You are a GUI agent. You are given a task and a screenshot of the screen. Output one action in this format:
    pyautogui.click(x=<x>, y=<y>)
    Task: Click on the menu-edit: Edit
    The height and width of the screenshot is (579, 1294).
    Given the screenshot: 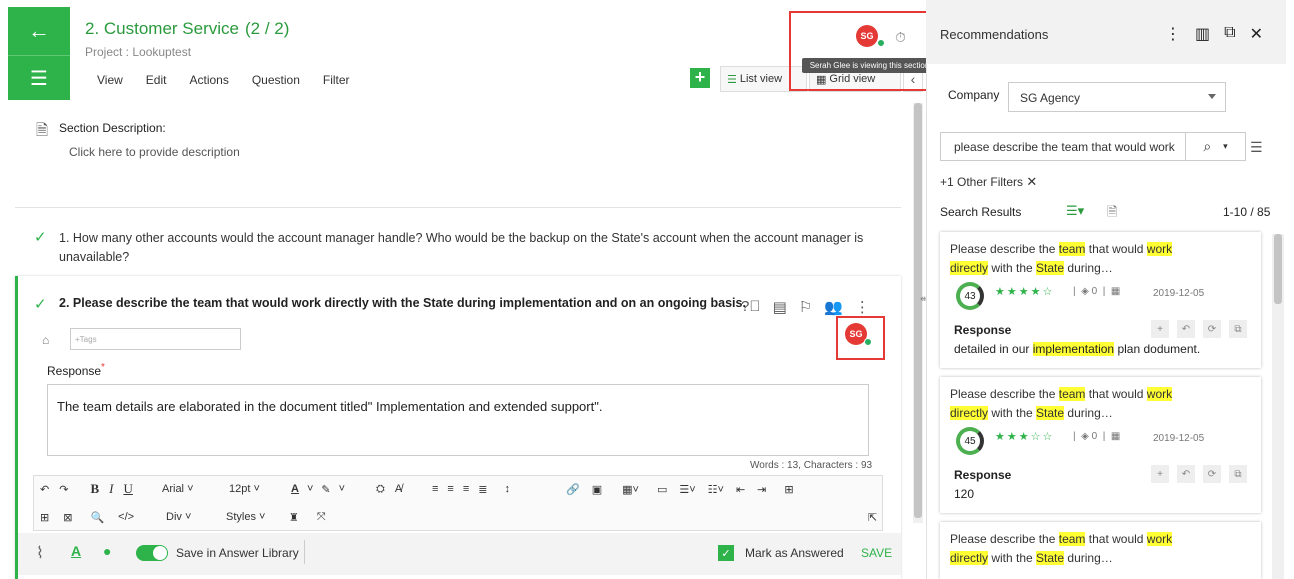 What is the action you would take?
    pyautogui.click(x=156, y=80)
    